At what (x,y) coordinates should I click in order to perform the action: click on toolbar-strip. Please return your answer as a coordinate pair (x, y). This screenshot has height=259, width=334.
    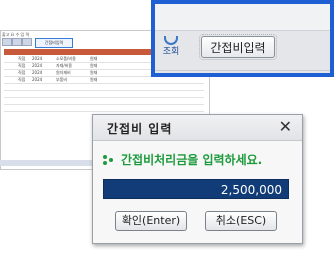
    Looking at the image, I should click on (242, 17).